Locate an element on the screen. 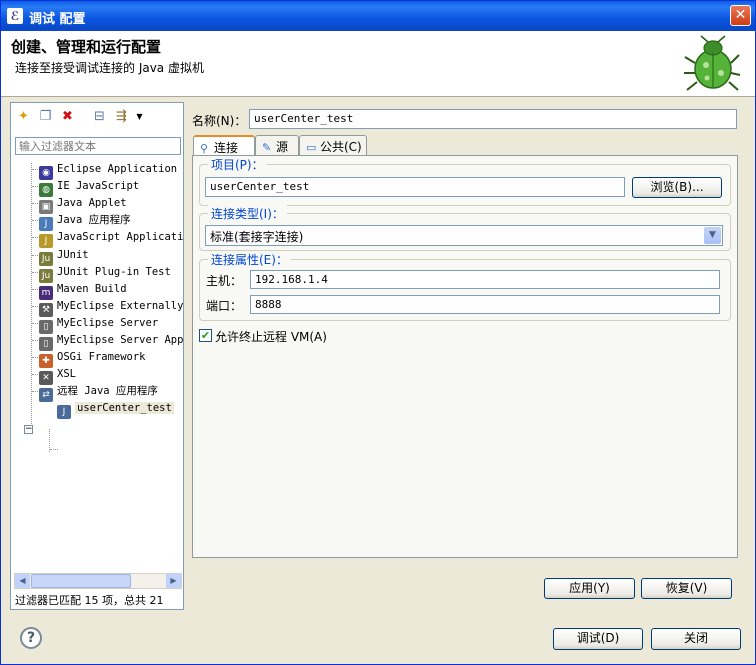 Image resolution: width=756 pixels, height=665 pixels. config-toolbar: ✦ ❐ ✖ ⊟ ⇶ ▼ is located at coordinates (97, 117).